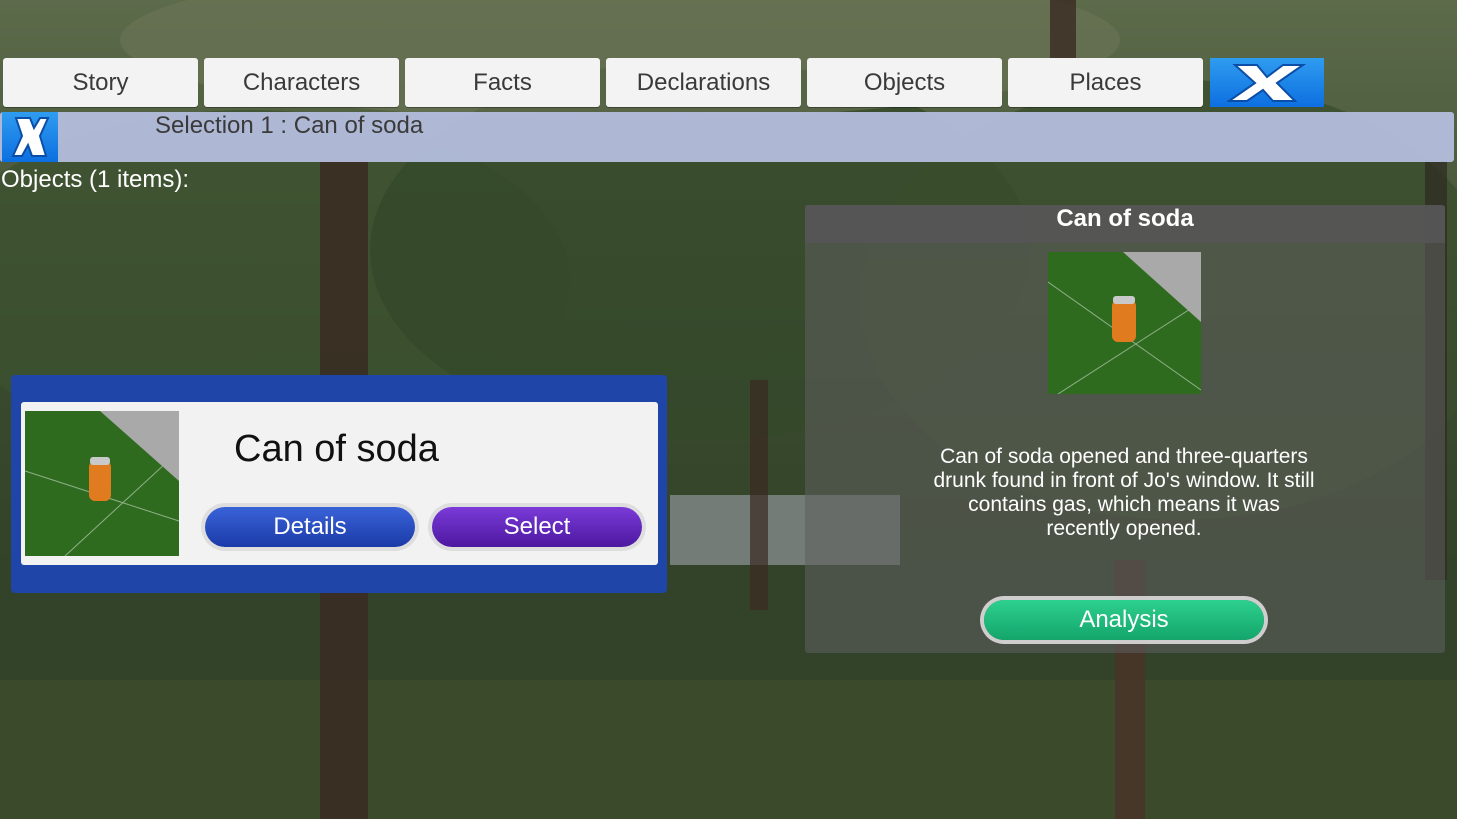 This screenshot has height=819, width=1457. What do you see at coordinates (100, 82) in the screenshot?
I see `tab-story: Story` at bounding box center [100, 82].